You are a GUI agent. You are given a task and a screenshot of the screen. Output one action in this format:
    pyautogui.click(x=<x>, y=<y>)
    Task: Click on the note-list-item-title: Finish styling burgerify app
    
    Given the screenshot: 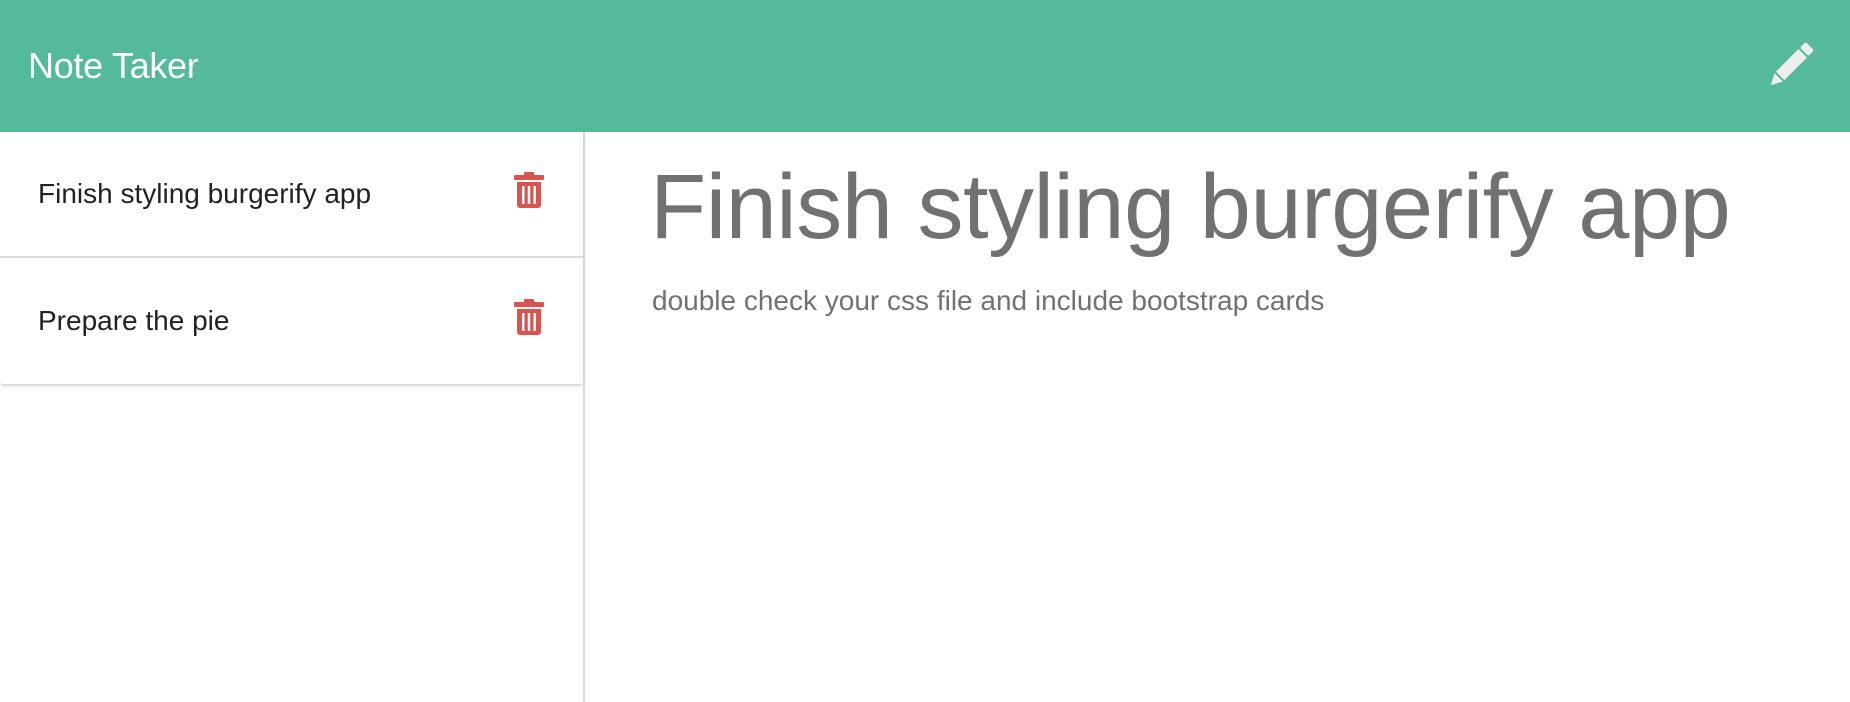 What is the action you would take?
    pyautogui.click(x=204, y=194)
    